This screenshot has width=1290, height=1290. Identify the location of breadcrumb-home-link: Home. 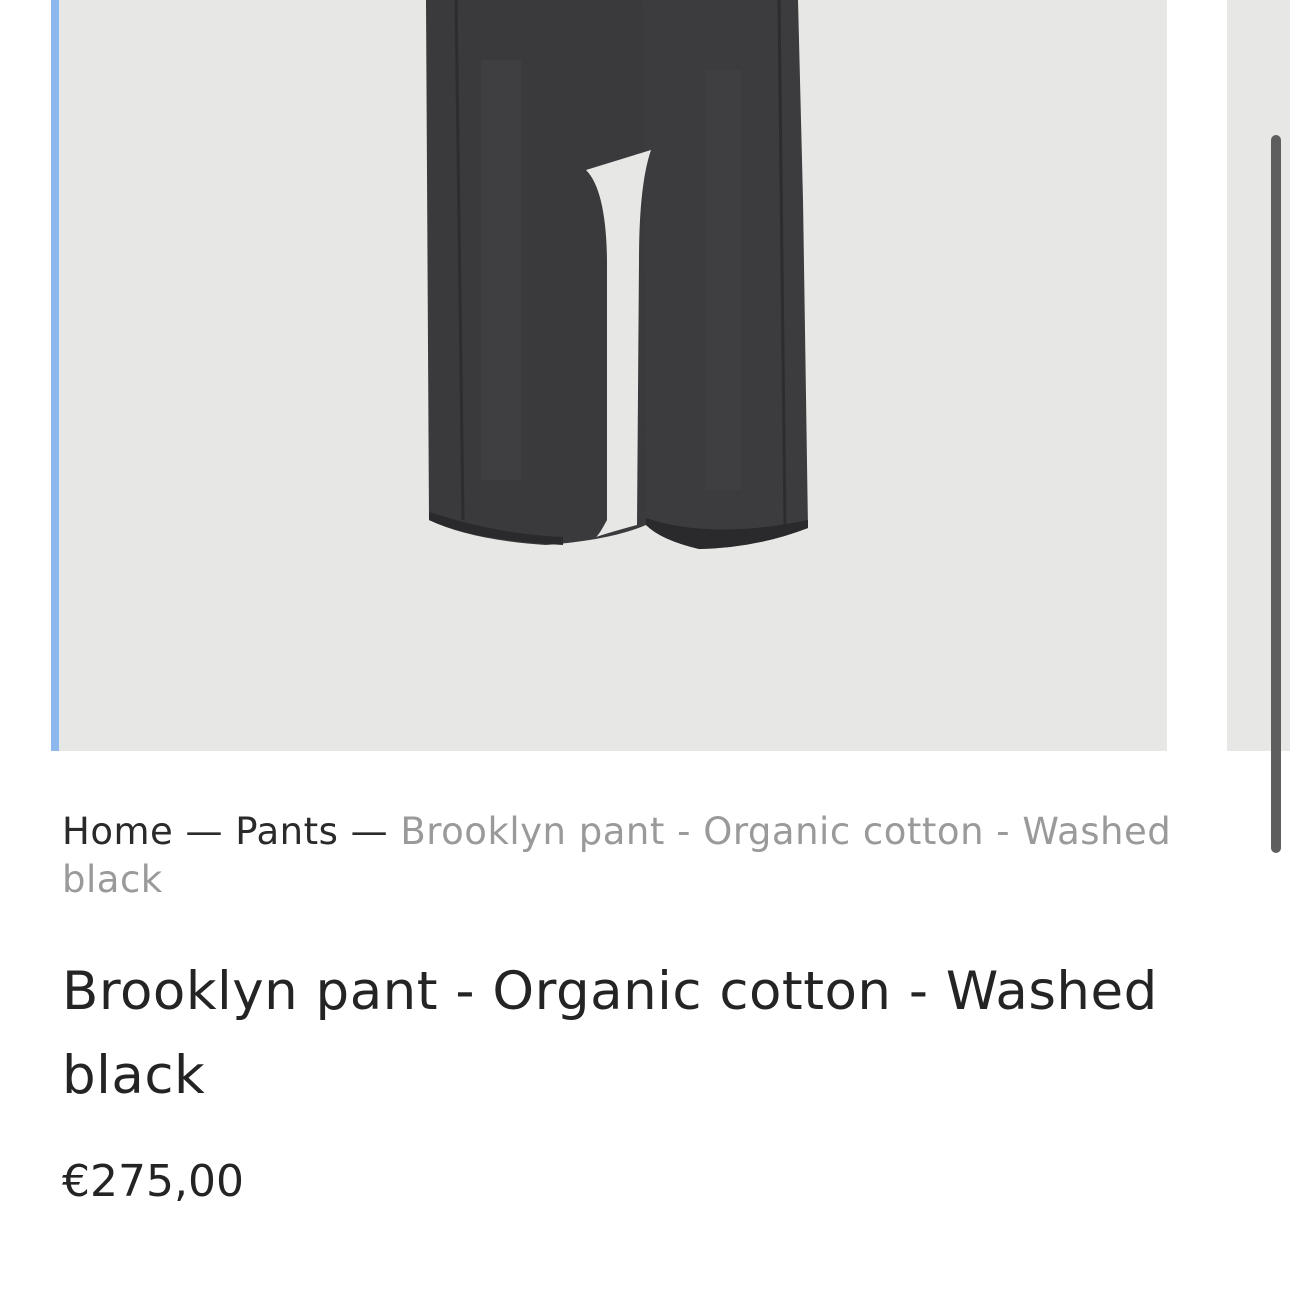
(117, 831).